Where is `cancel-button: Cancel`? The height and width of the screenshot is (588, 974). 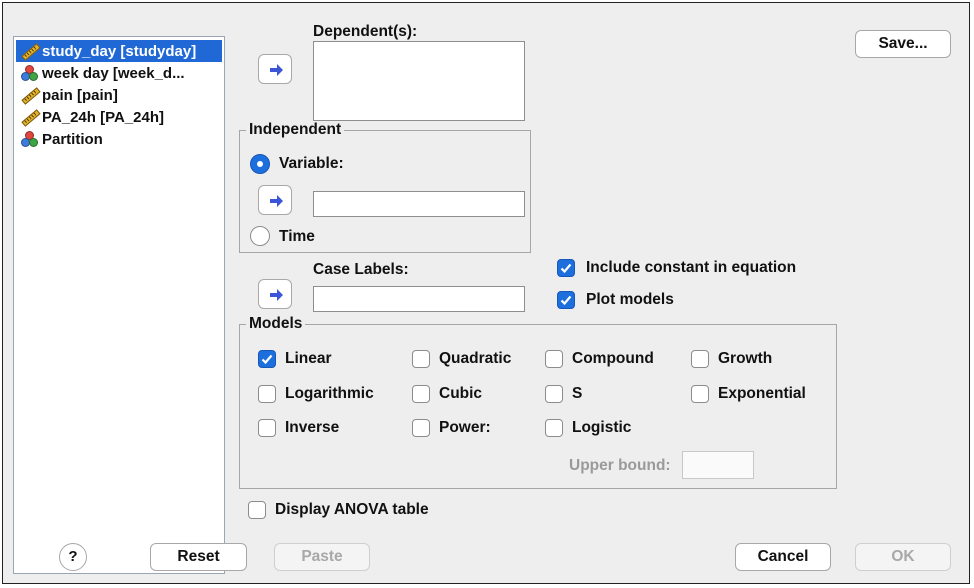 cancel-button: Cancel is located at coordinates (783, 557).